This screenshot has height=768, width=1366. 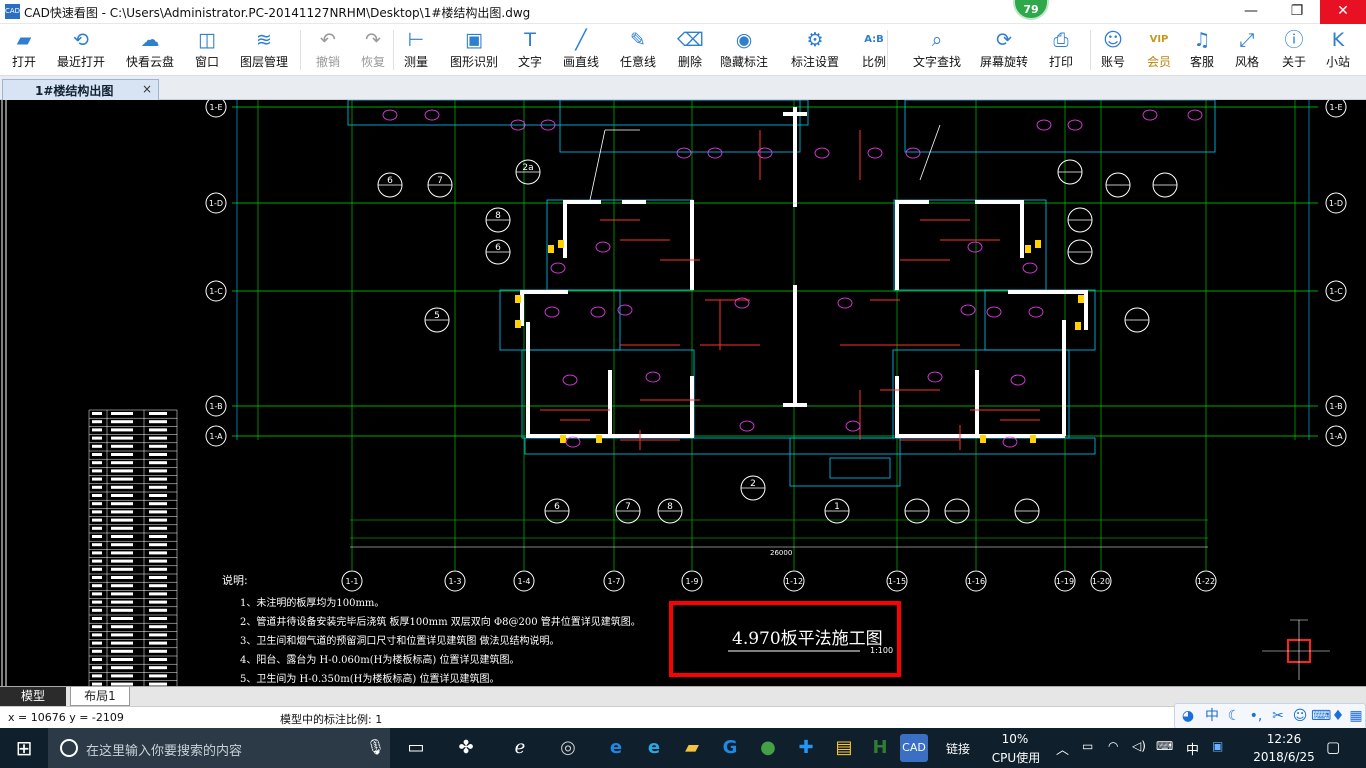 I want to click on window-button: ◫ 窗口, so click(x=207, y=50).